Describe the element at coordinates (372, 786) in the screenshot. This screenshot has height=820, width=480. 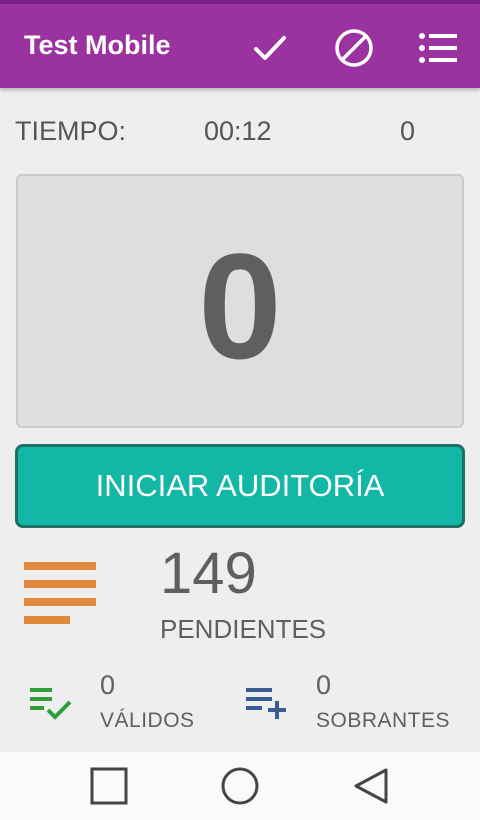
I see `back-icon` at that location.